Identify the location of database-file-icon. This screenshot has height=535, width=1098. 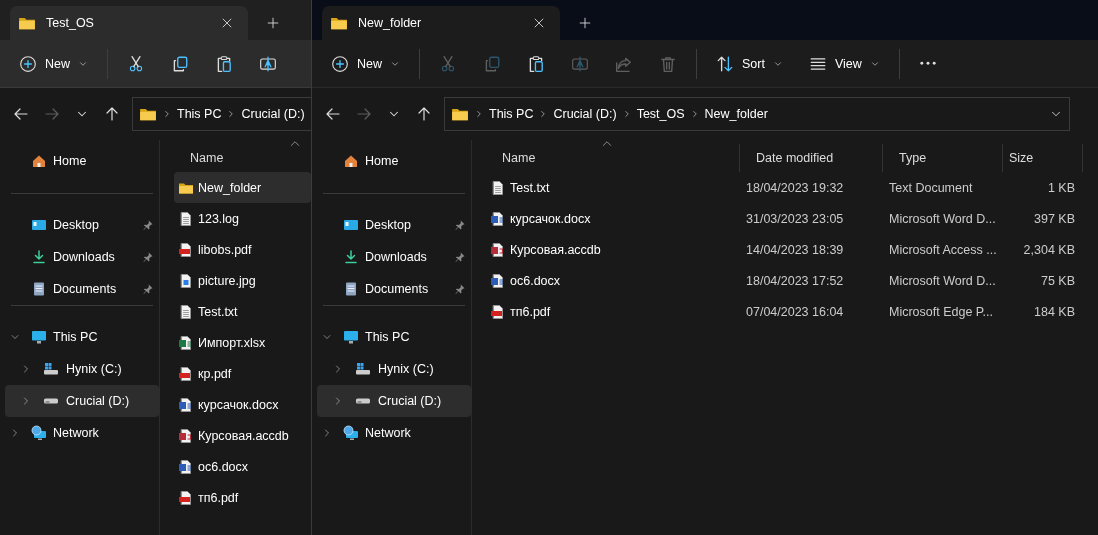
(498, 249).